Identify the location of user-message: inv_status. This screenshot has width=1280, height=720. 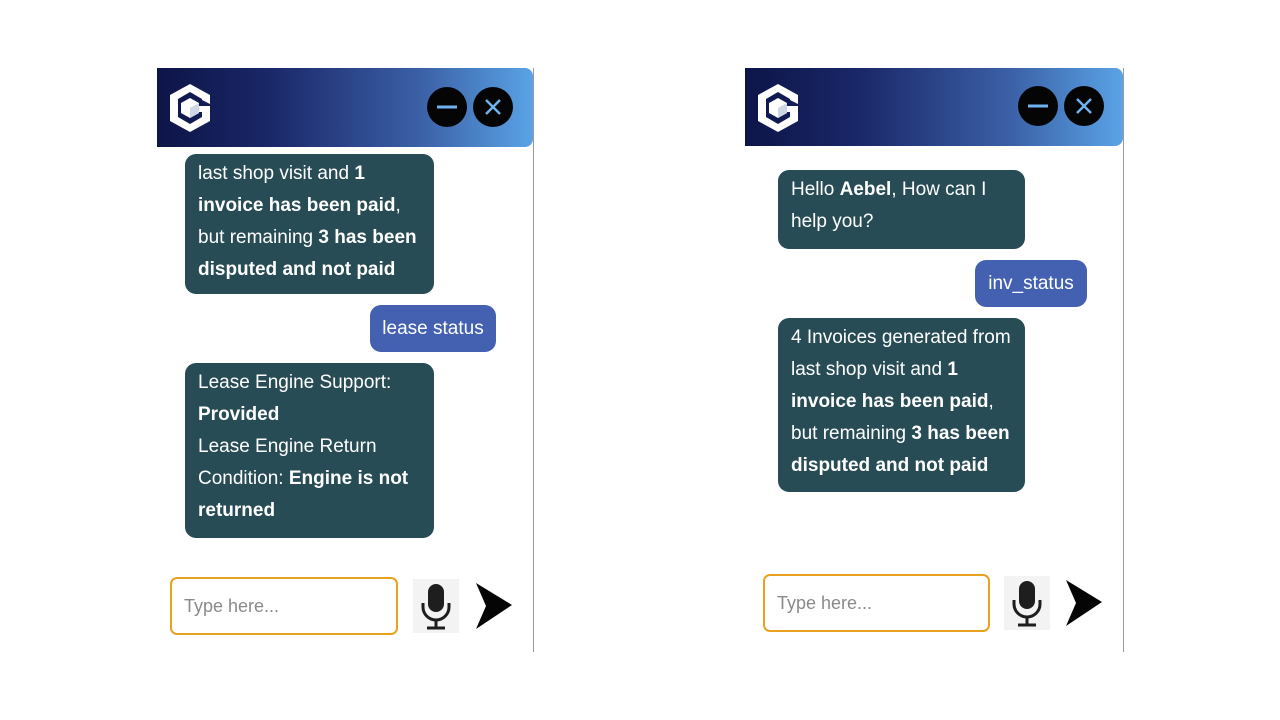
(1031, 283).